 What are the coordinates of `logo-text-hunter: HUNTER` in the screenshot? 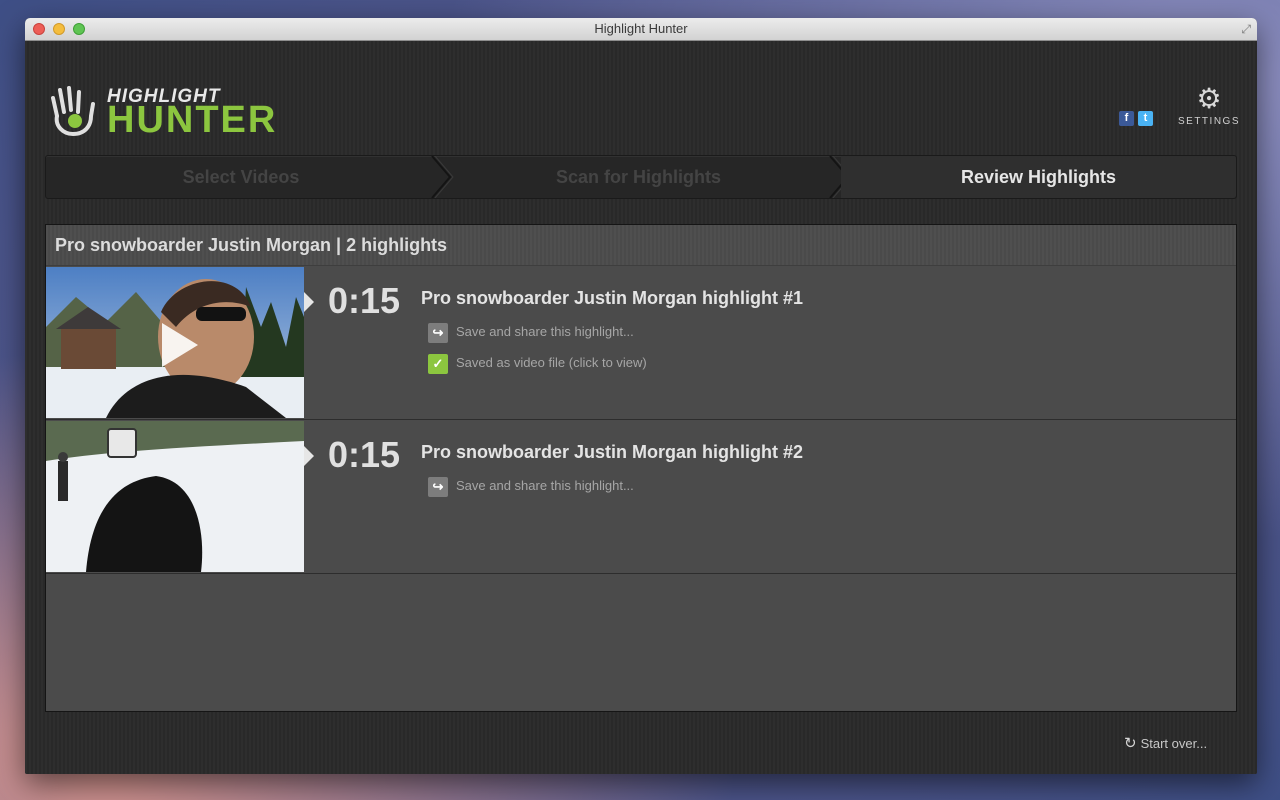 It's located at (192, 120).